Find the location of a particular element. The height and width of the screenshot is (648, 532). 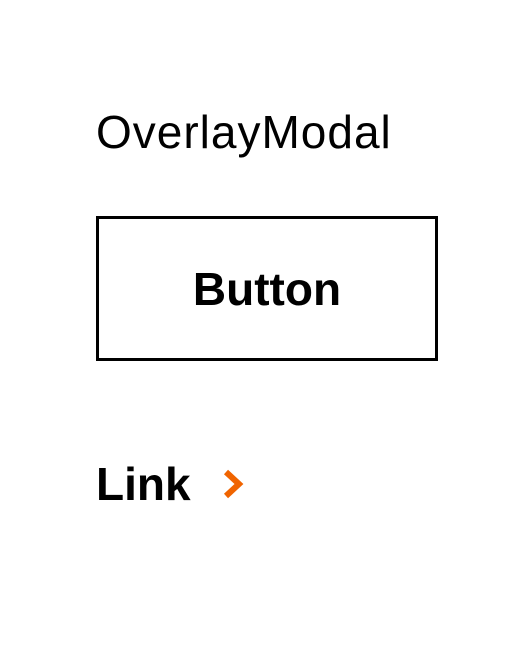

button-label: Button is located at coordinates (267, 288).